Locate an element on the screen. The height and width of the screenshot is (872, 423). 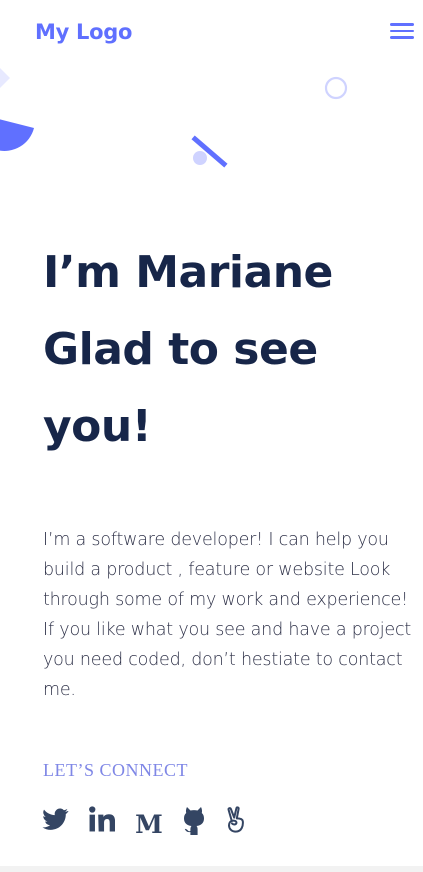
medium-icon: M is located at coordinates (149, 821).